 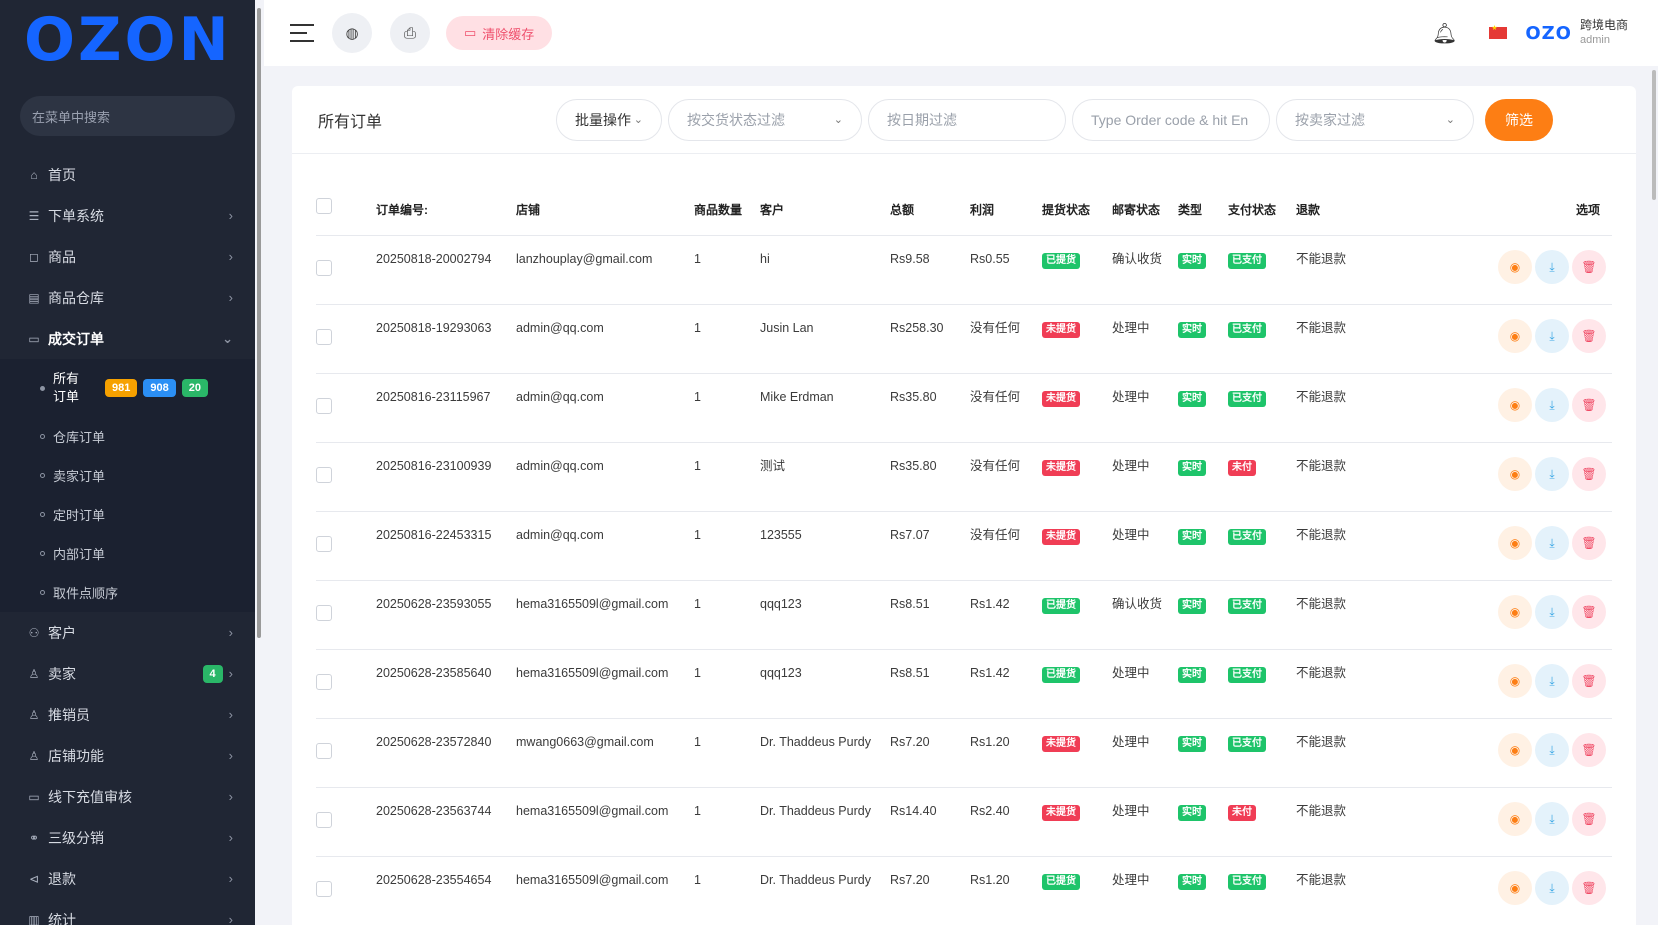 What do you see at coordinates (127, 796) in the screenshot?
I see `sidebar-item-offline-recharge: ▭ 线下充值审核 ›` at bounding box center [127, 796].